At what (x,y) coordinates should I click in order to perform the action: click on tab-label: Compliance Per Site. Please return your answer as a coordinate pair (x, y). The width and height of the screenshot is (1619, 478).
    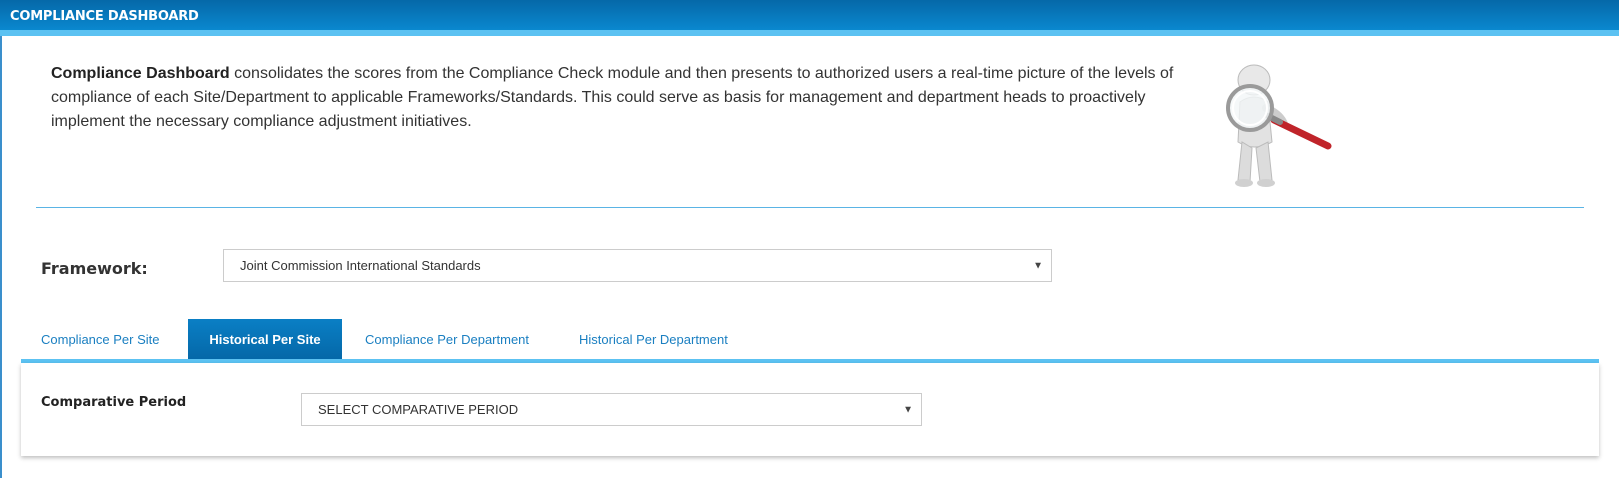
    Looking at the image, I should click on (100, 339).